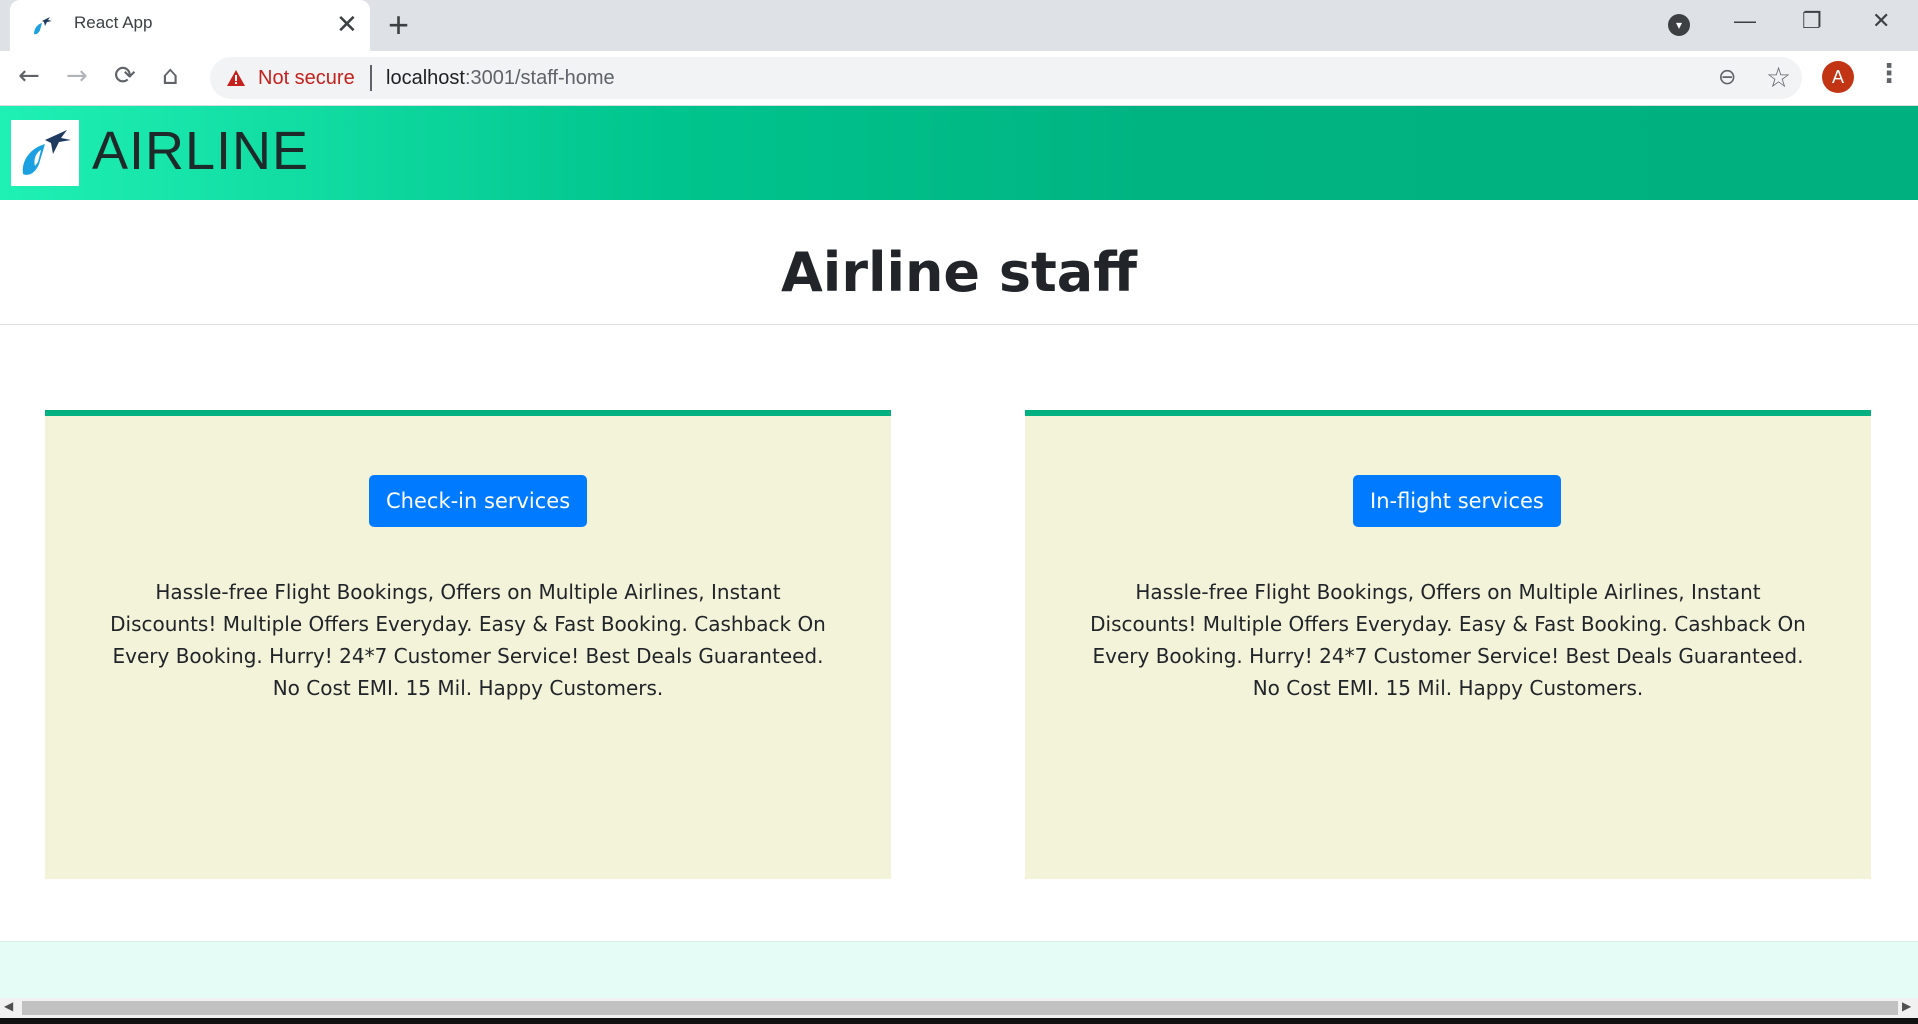 Image resolution: width=1918 pixels, height=1024 pixels. I want to click on scroll-left-arrow-icon: ◀, so click(8, 1006).